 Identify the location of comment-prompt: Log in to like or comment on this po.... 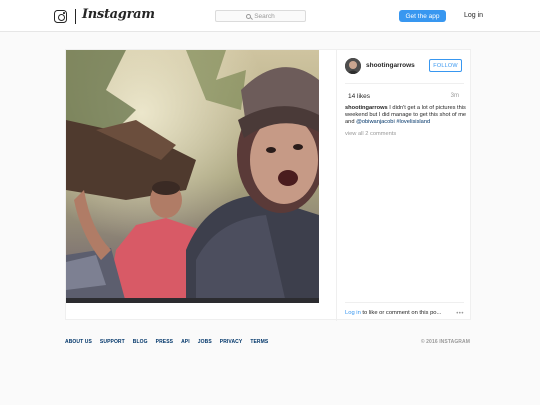
(393, 313).